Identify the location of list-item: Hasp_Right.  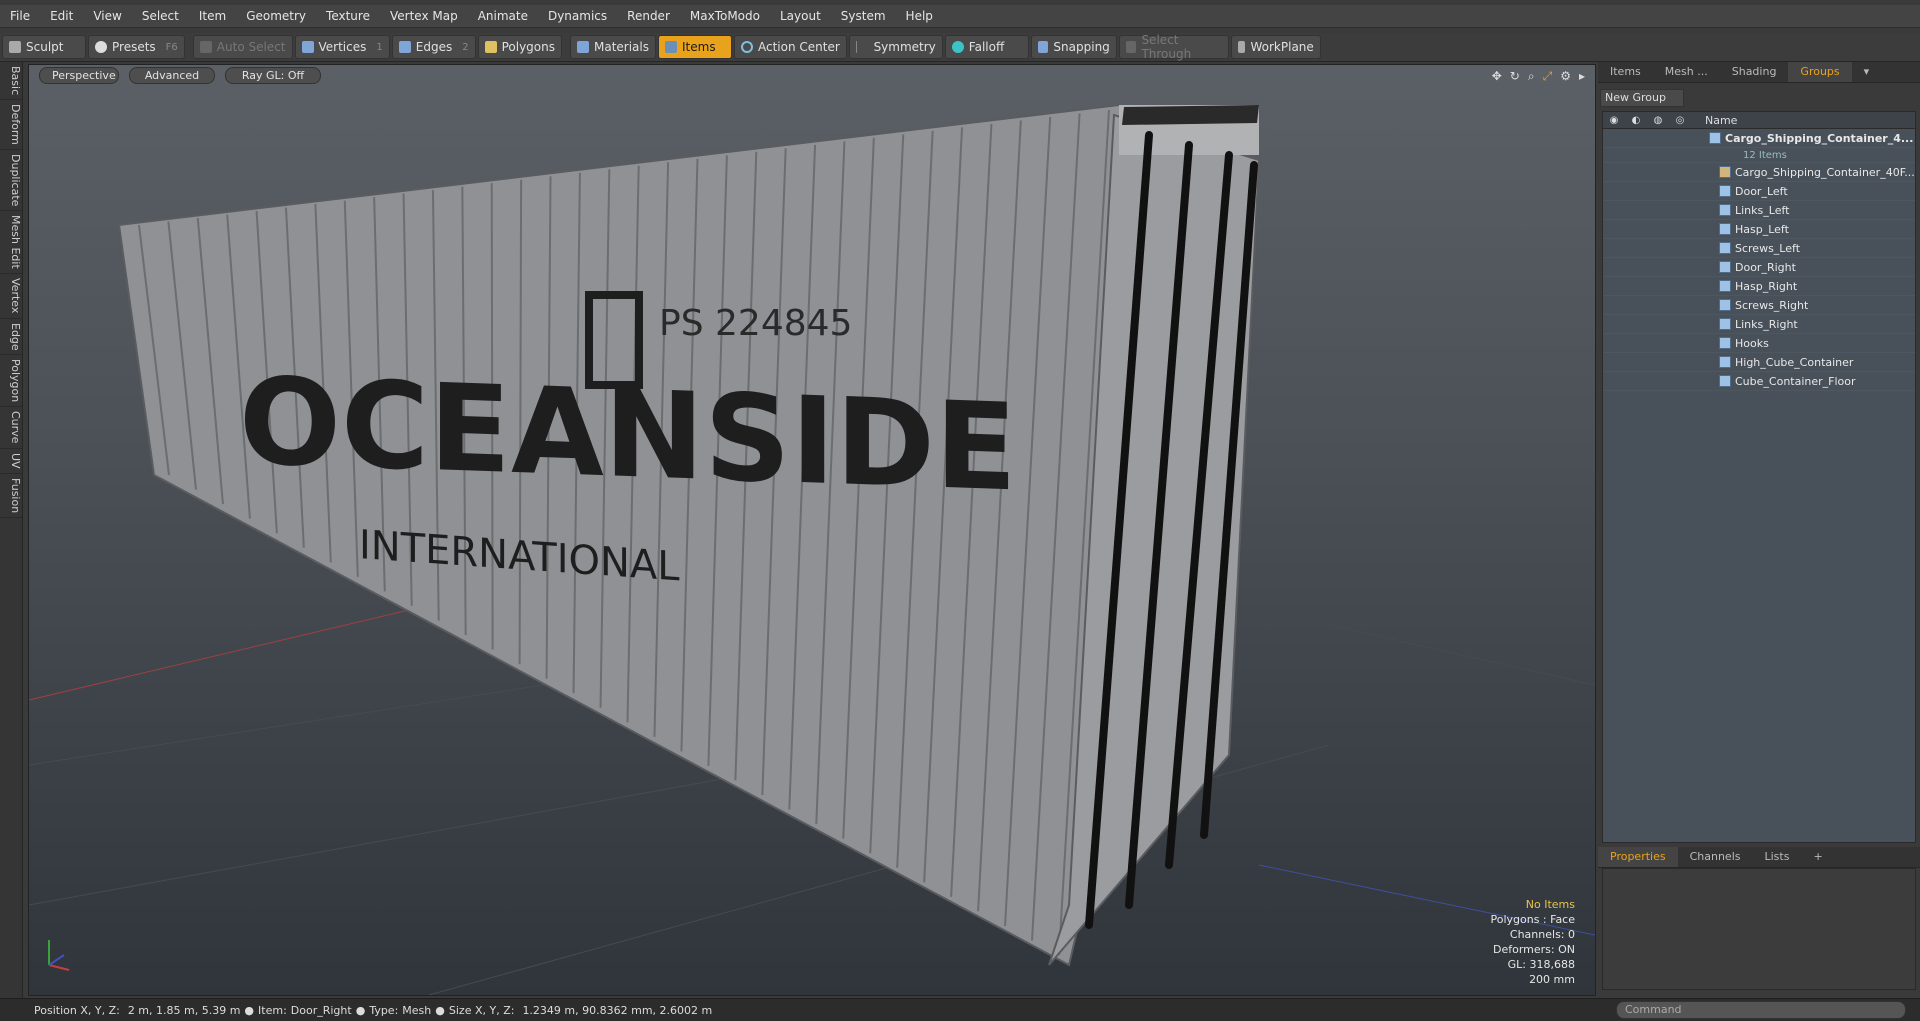
(1759, 286).